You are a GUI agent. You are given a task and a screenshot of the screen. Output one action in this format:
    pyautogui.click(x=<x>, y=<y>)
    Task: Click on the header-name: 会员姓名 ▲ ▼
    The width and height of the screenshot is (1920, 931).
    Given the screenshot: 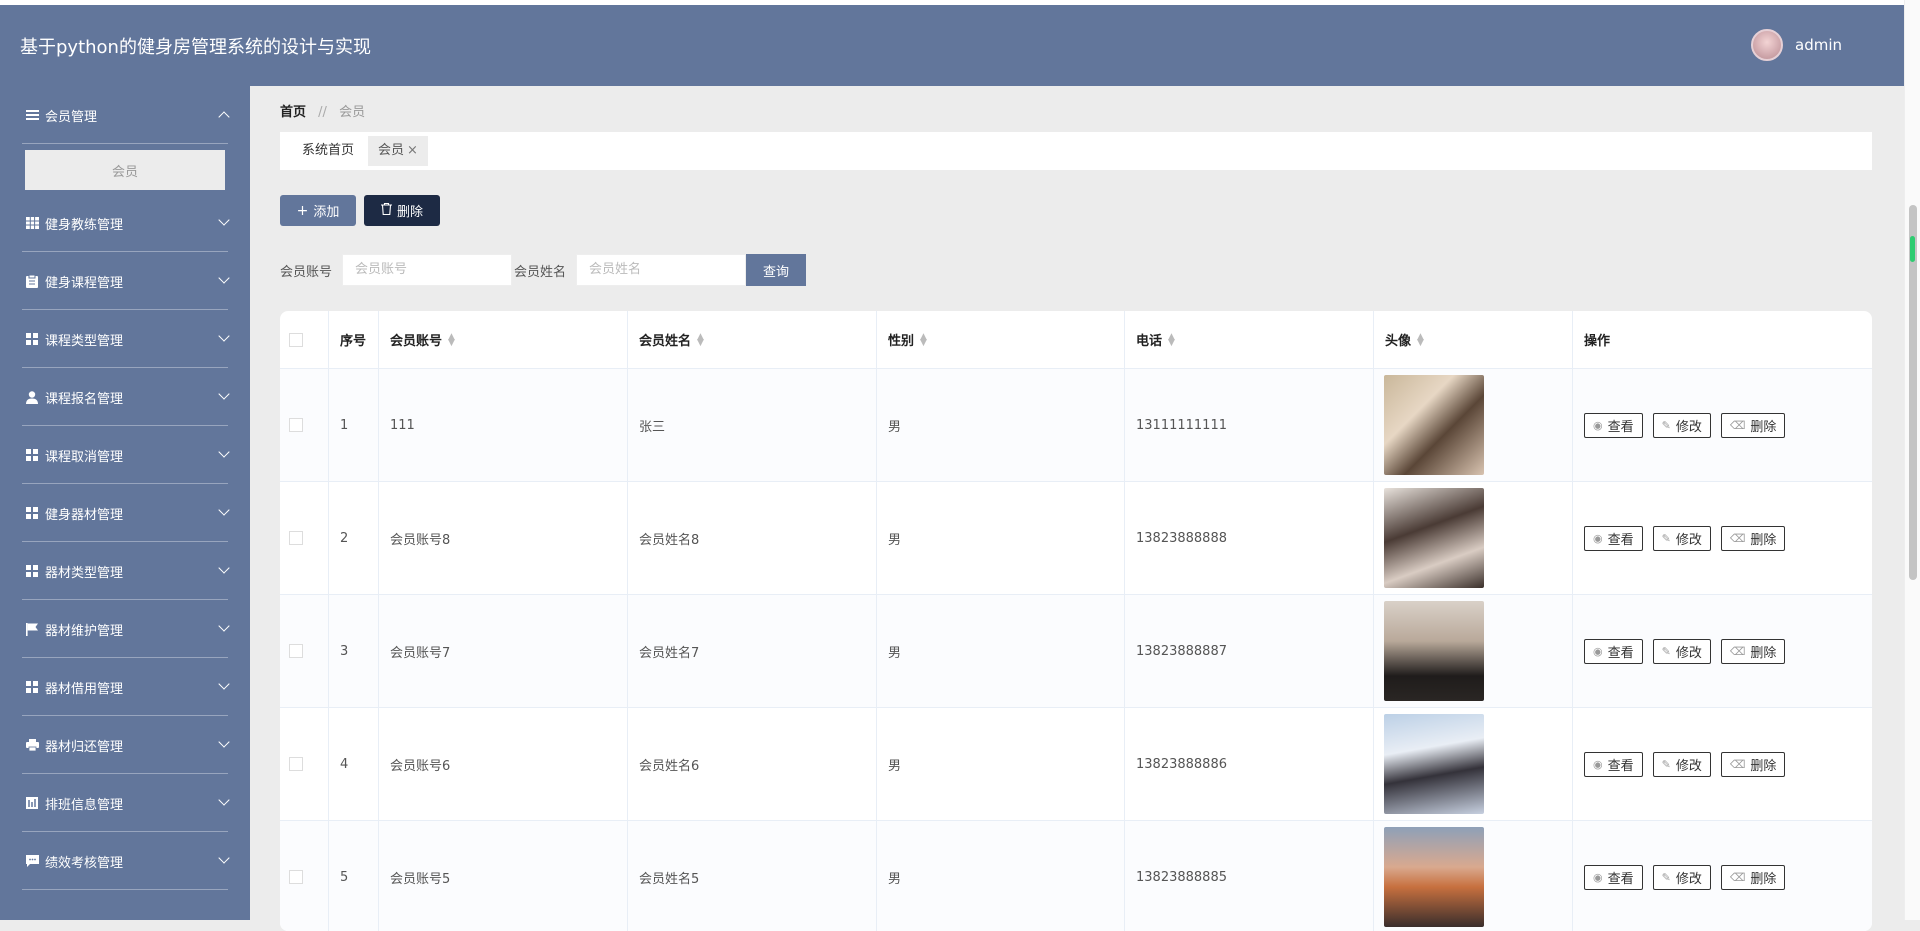 What is the action you would take?
    pyautogui.click(x=752, y=339)
    